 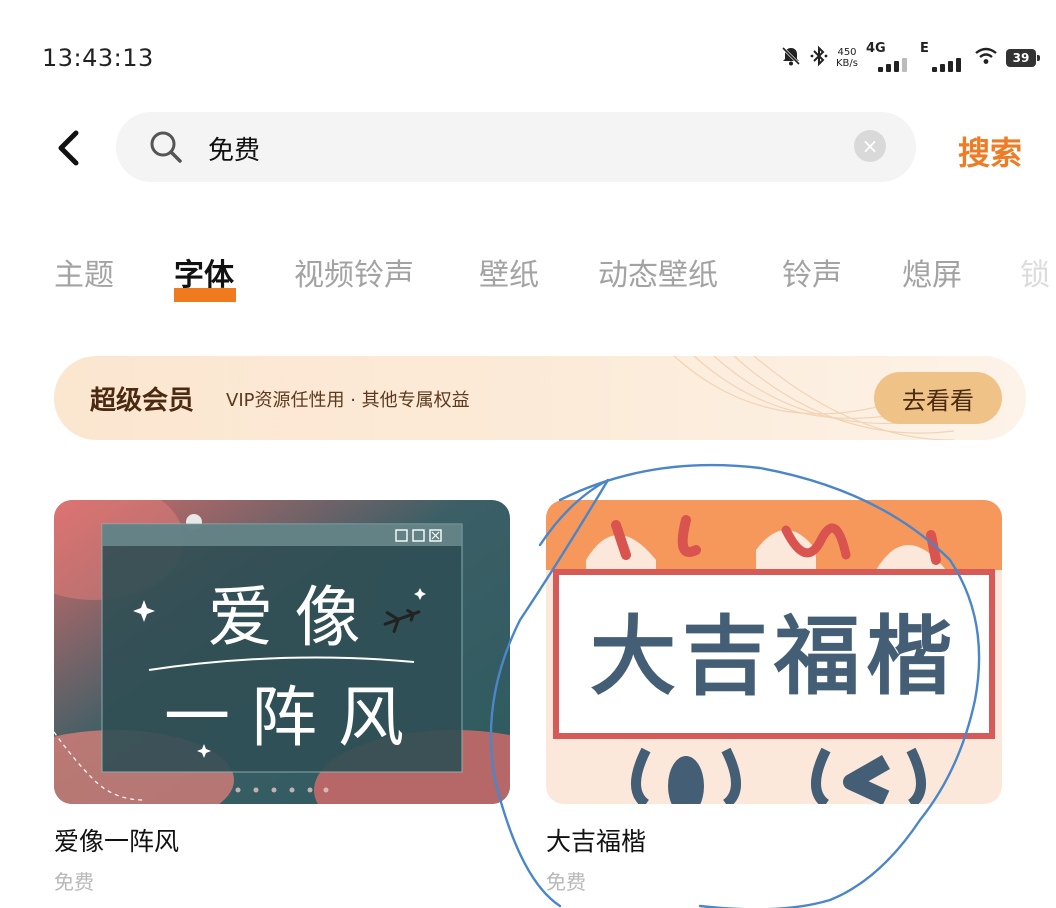 I want to click on font-name: 大吉福楷, so click(x=596, y=841).